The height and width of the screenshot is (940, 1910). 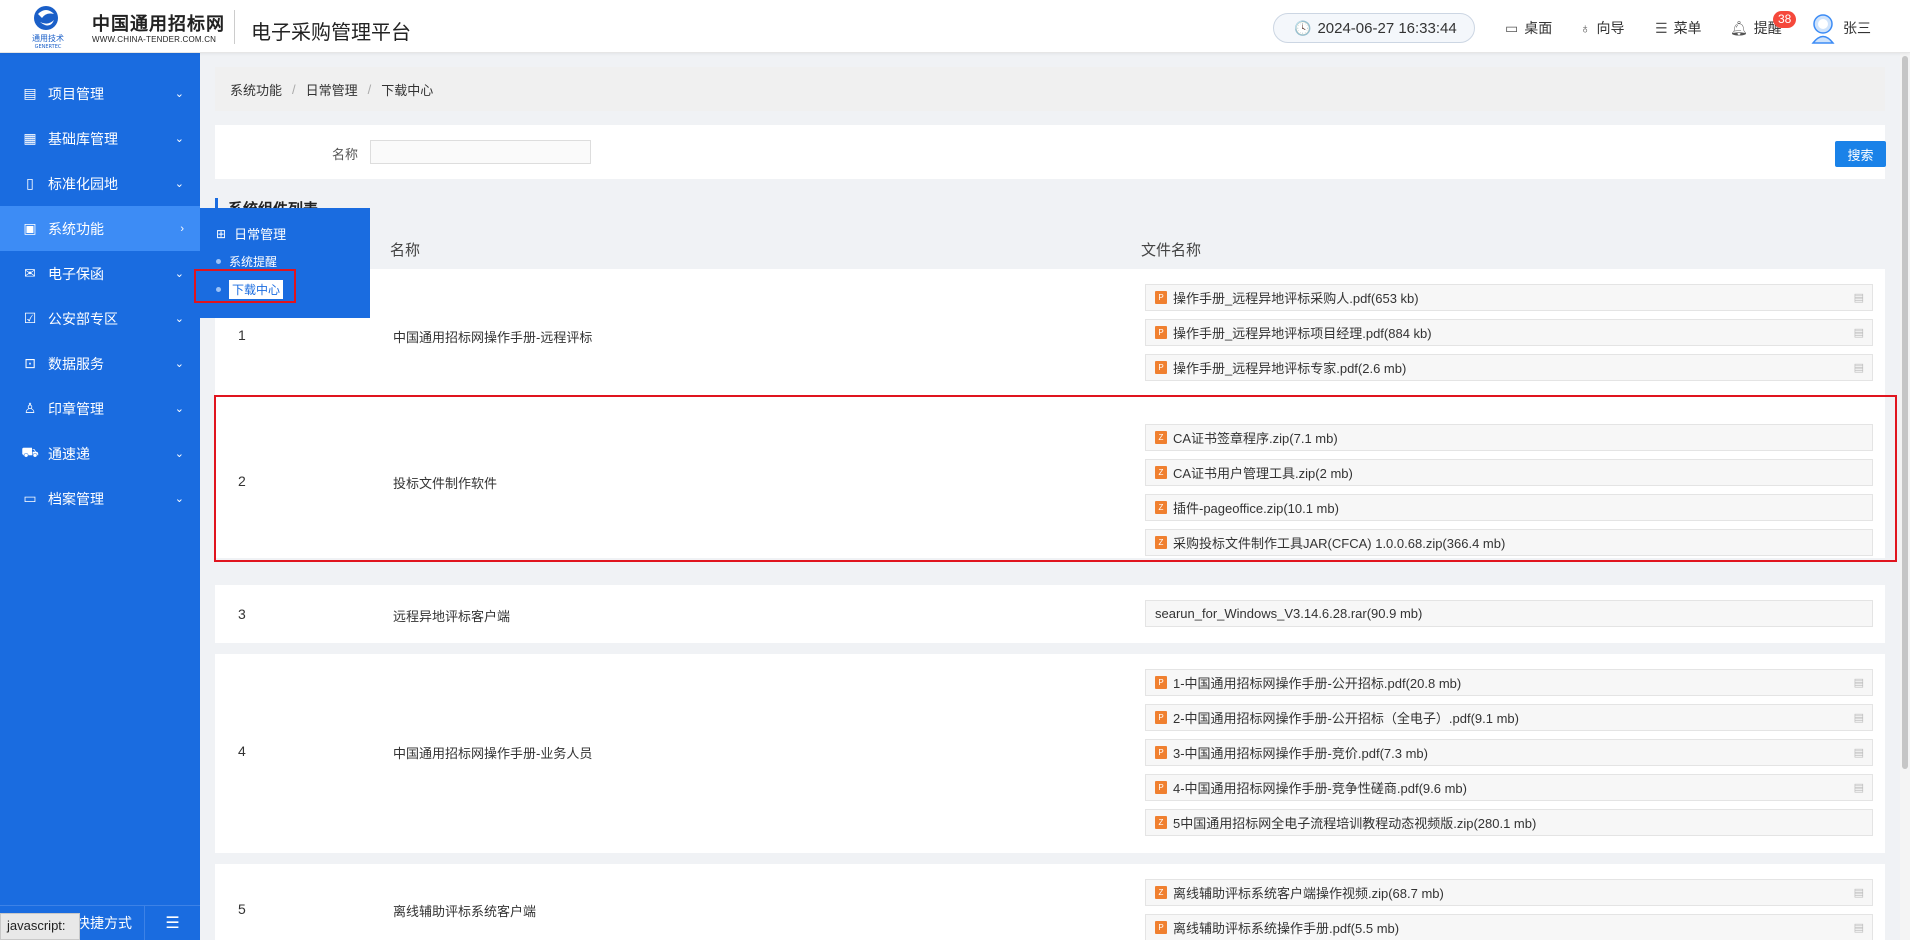 I want to click on sidebar-item-stamp: ♙ 印章管理 ⌄, so click(x=100, y=408).